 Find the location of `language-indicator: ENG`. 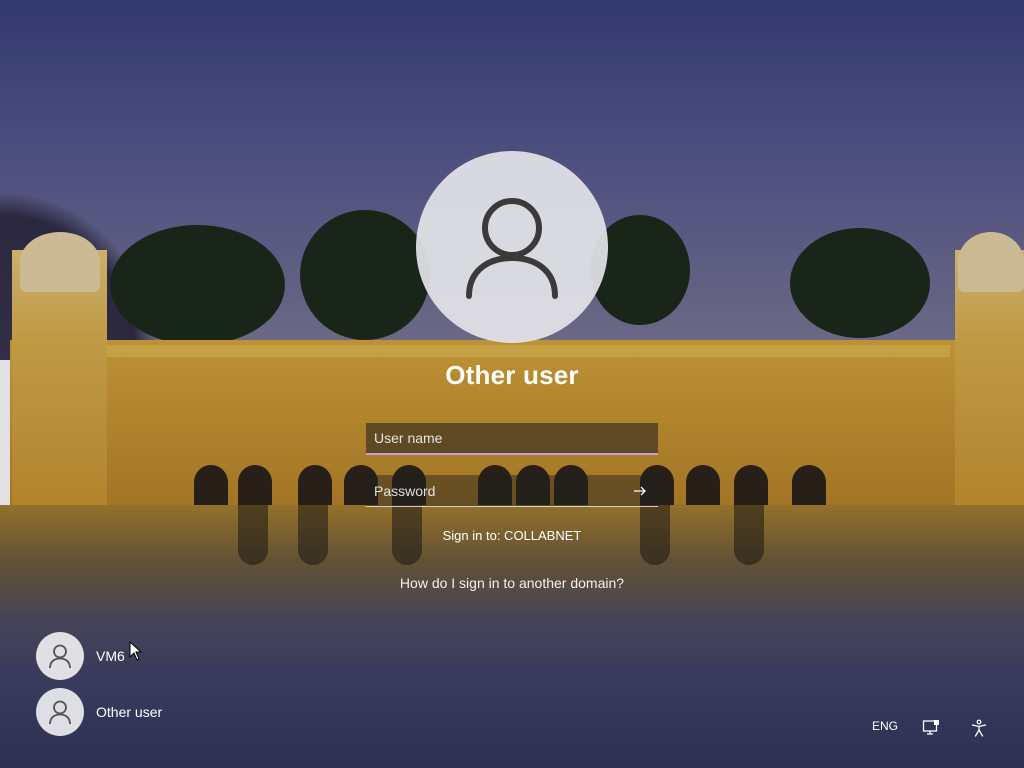

language-indicator: ENG is located at coordinates (885, 726).